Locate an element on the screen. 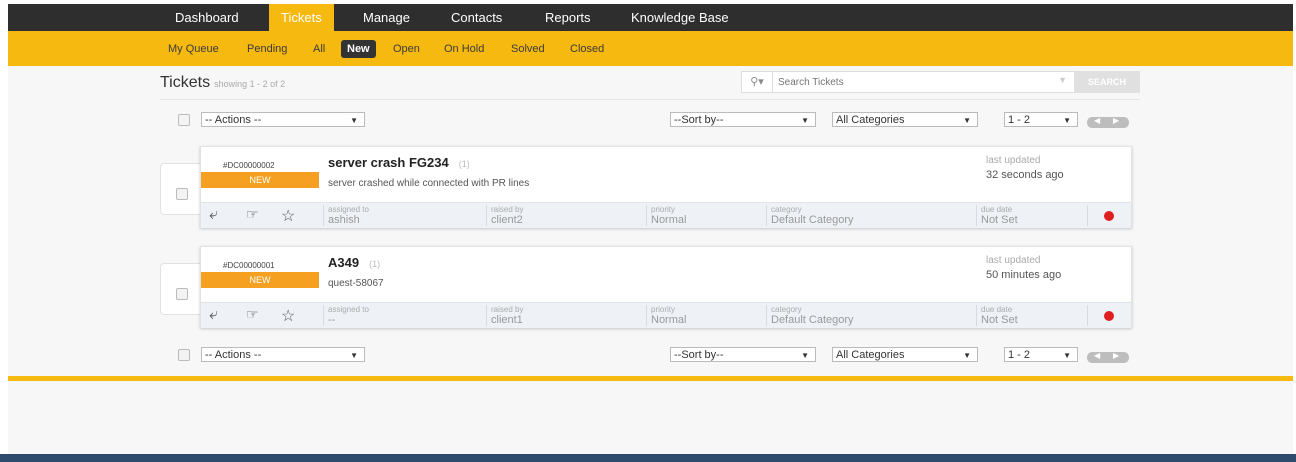 The width and height of the screenshot is (1296, 462). page-title: Tickets showing 1 - 2 of 2 is located at coordinates (222, 83).